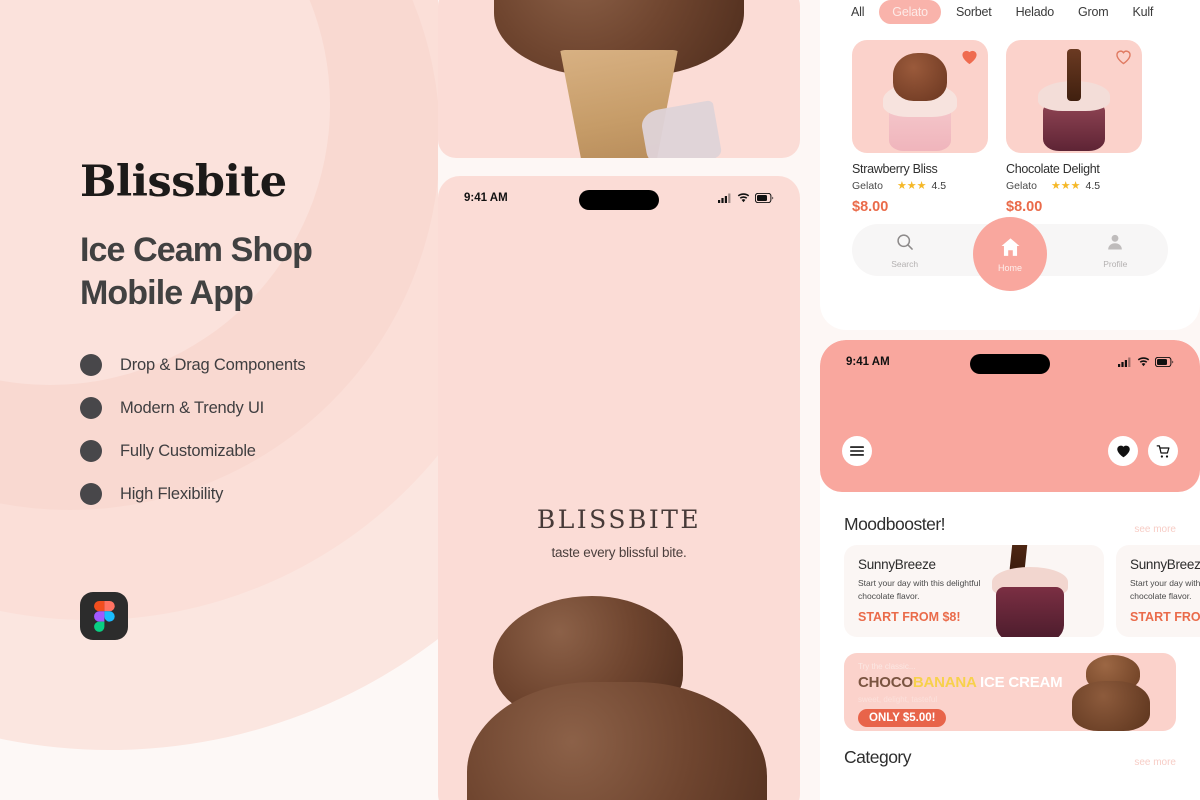  What do you see at coordinates (904, 241) in the screenshot?
I see `search-icon` at bounding box center [904, 241].